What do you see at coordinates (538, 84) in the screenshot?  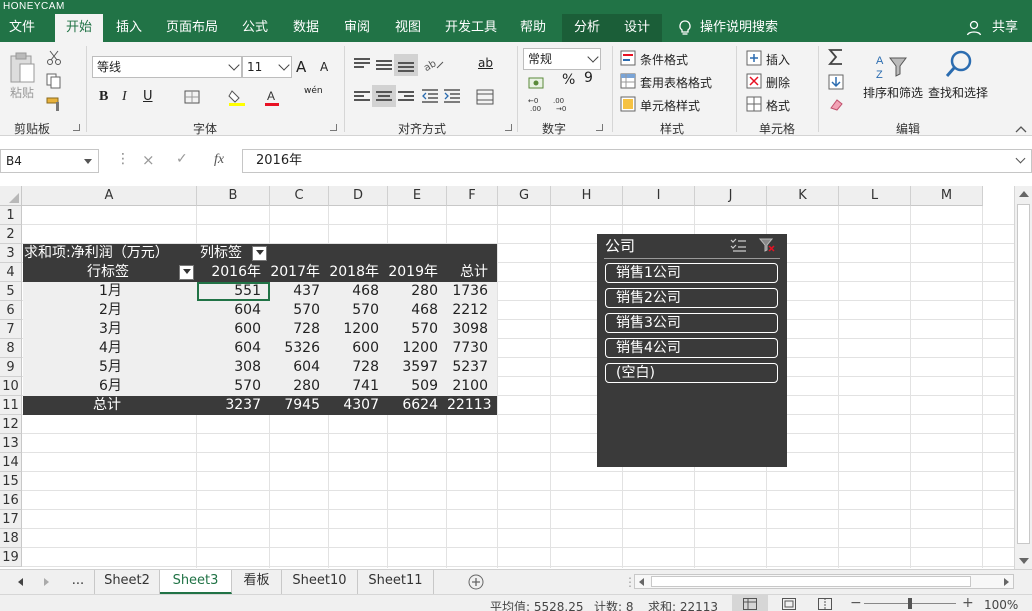 I see `accounting-format-icon` at bounding box center [538, 84].